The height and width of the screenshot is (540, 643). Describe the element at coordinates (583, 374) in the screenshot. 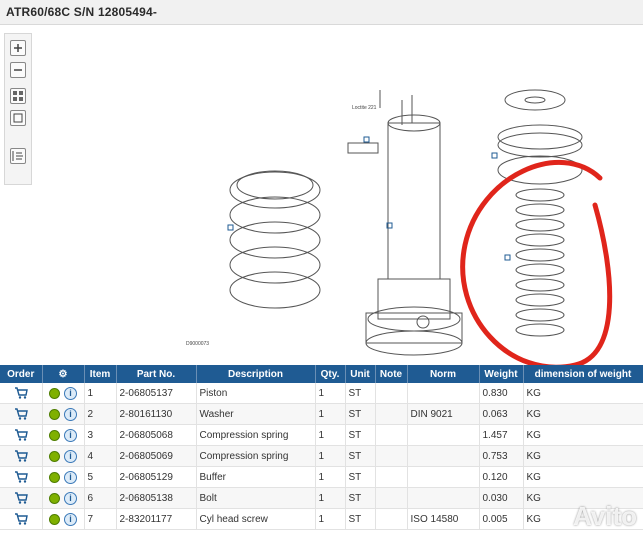

I see `col-dimension: dimension of weight` at that location.